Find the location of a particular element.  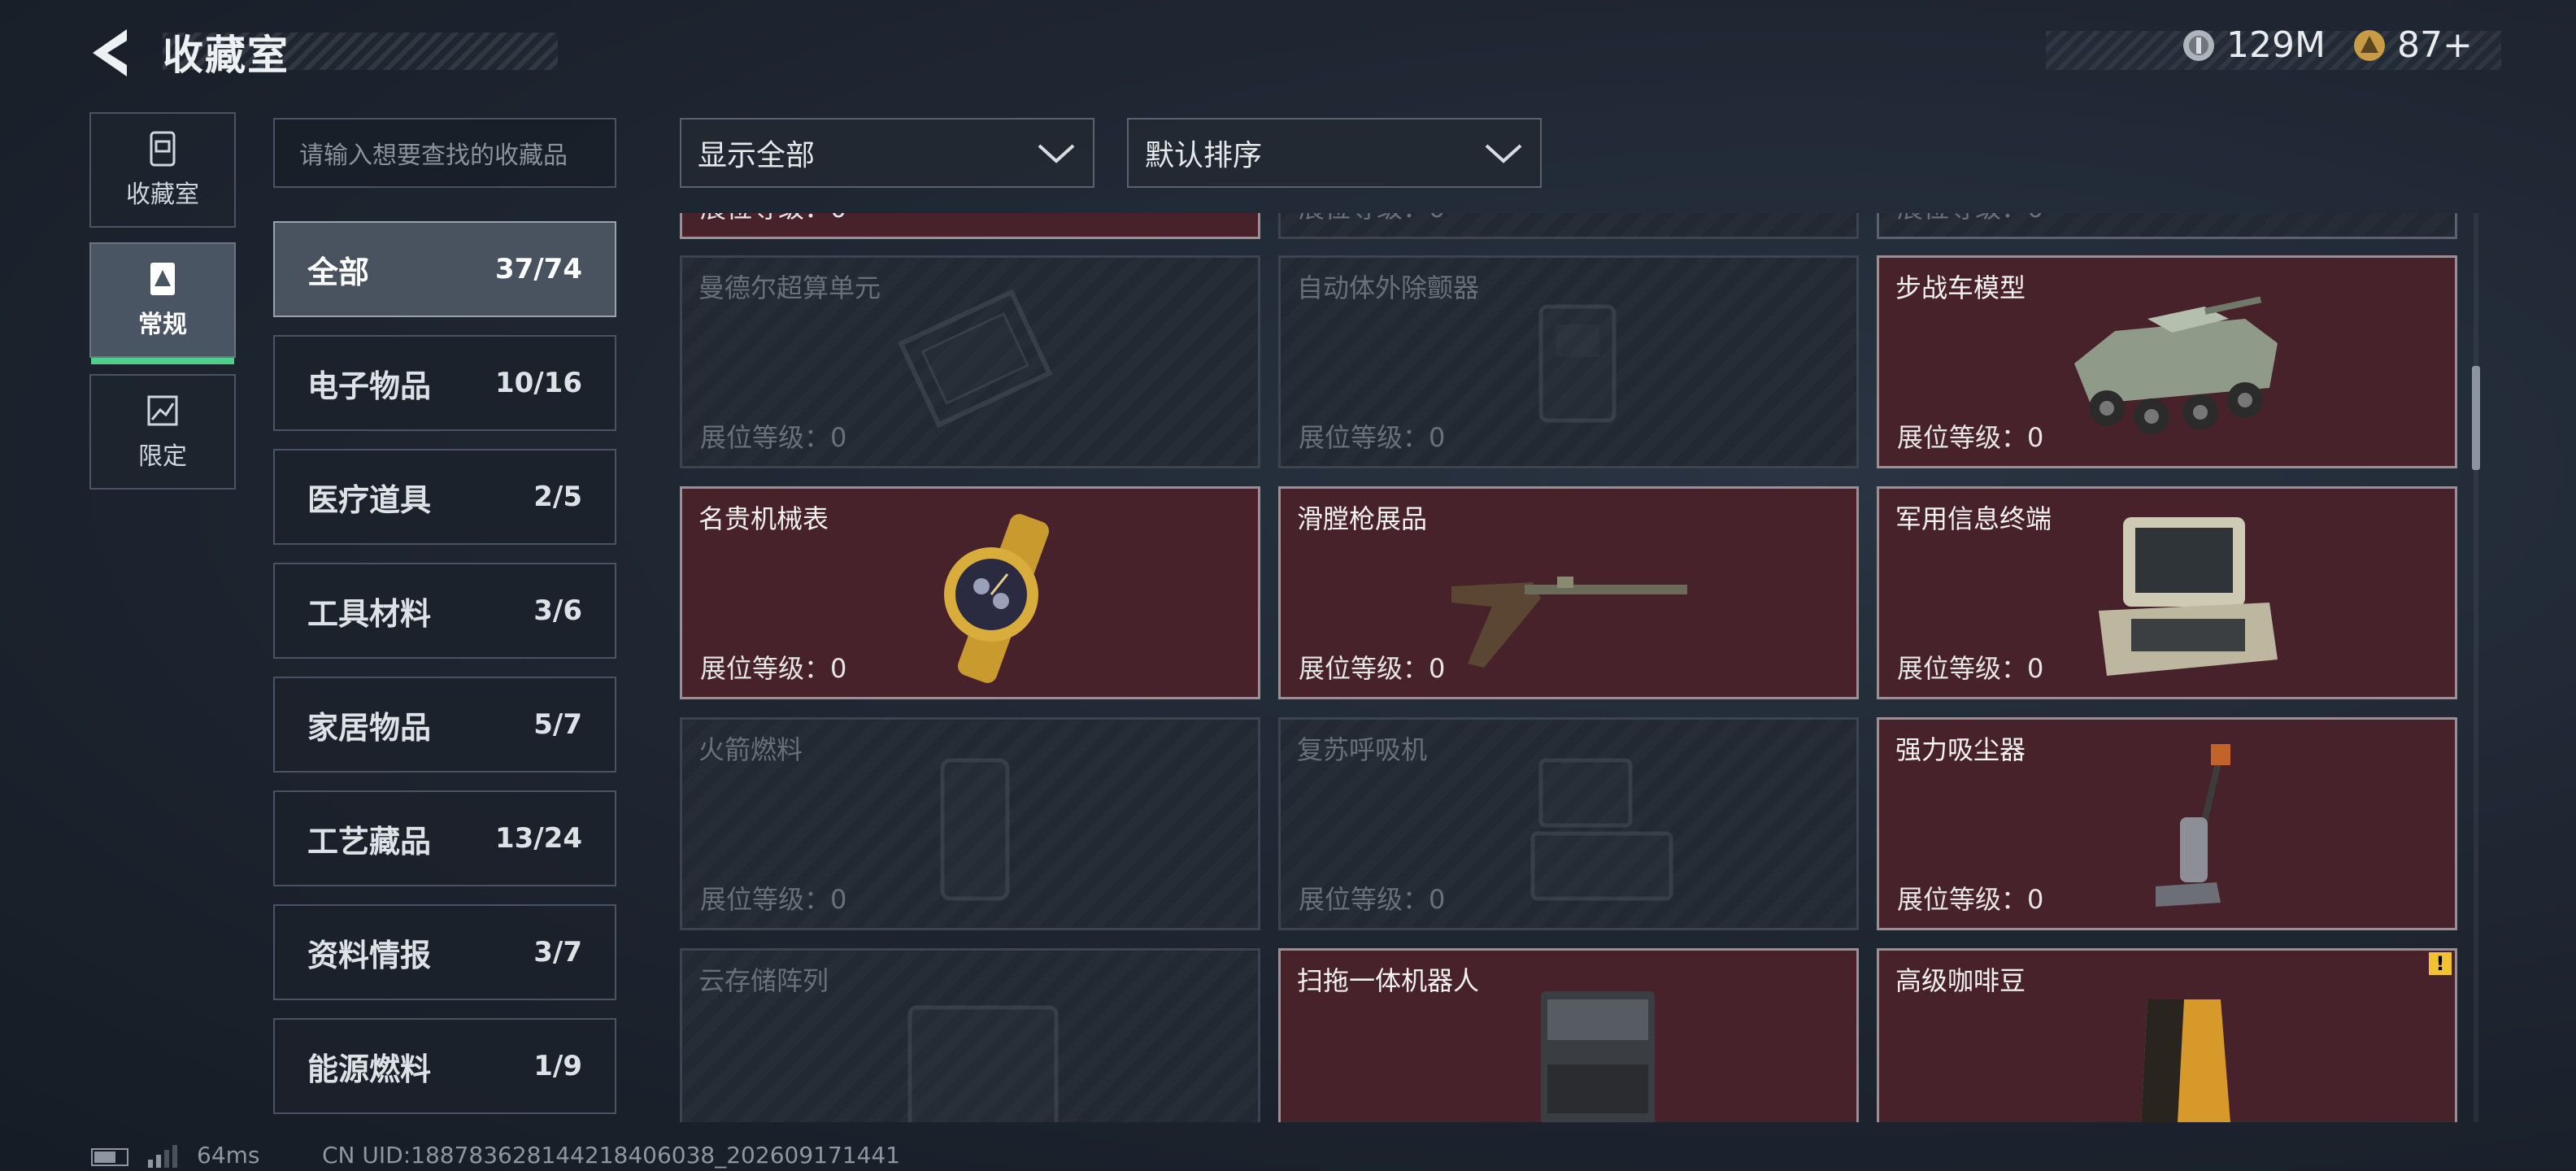

category-count: 2/5 is located at coordinates (558, 497).